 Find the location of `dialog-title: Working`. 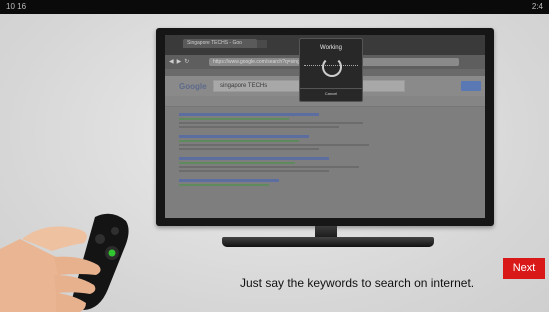

dialog-title: Working is located at coordinates (331, 48).